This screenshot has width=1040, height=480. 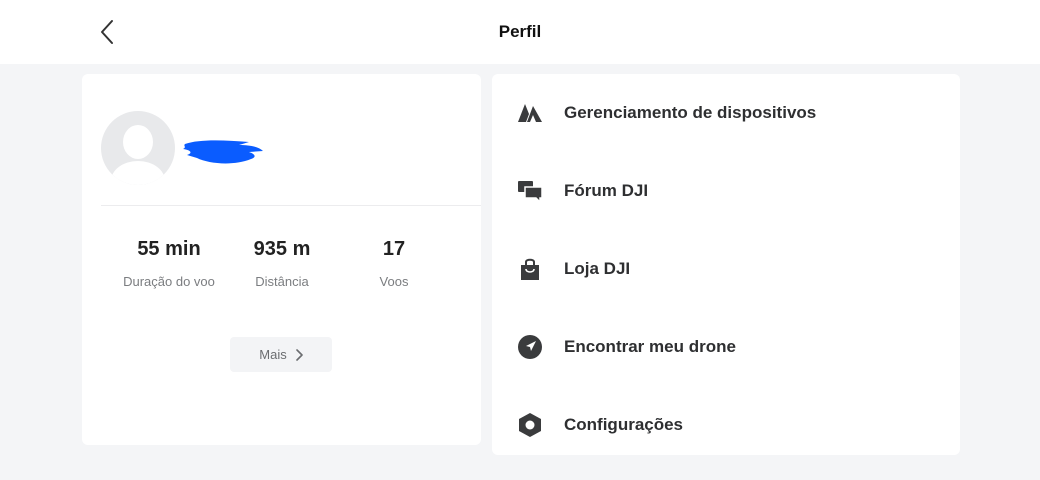 I want to click on stat-flights: 17 Voos, so click(x=394, y=263).